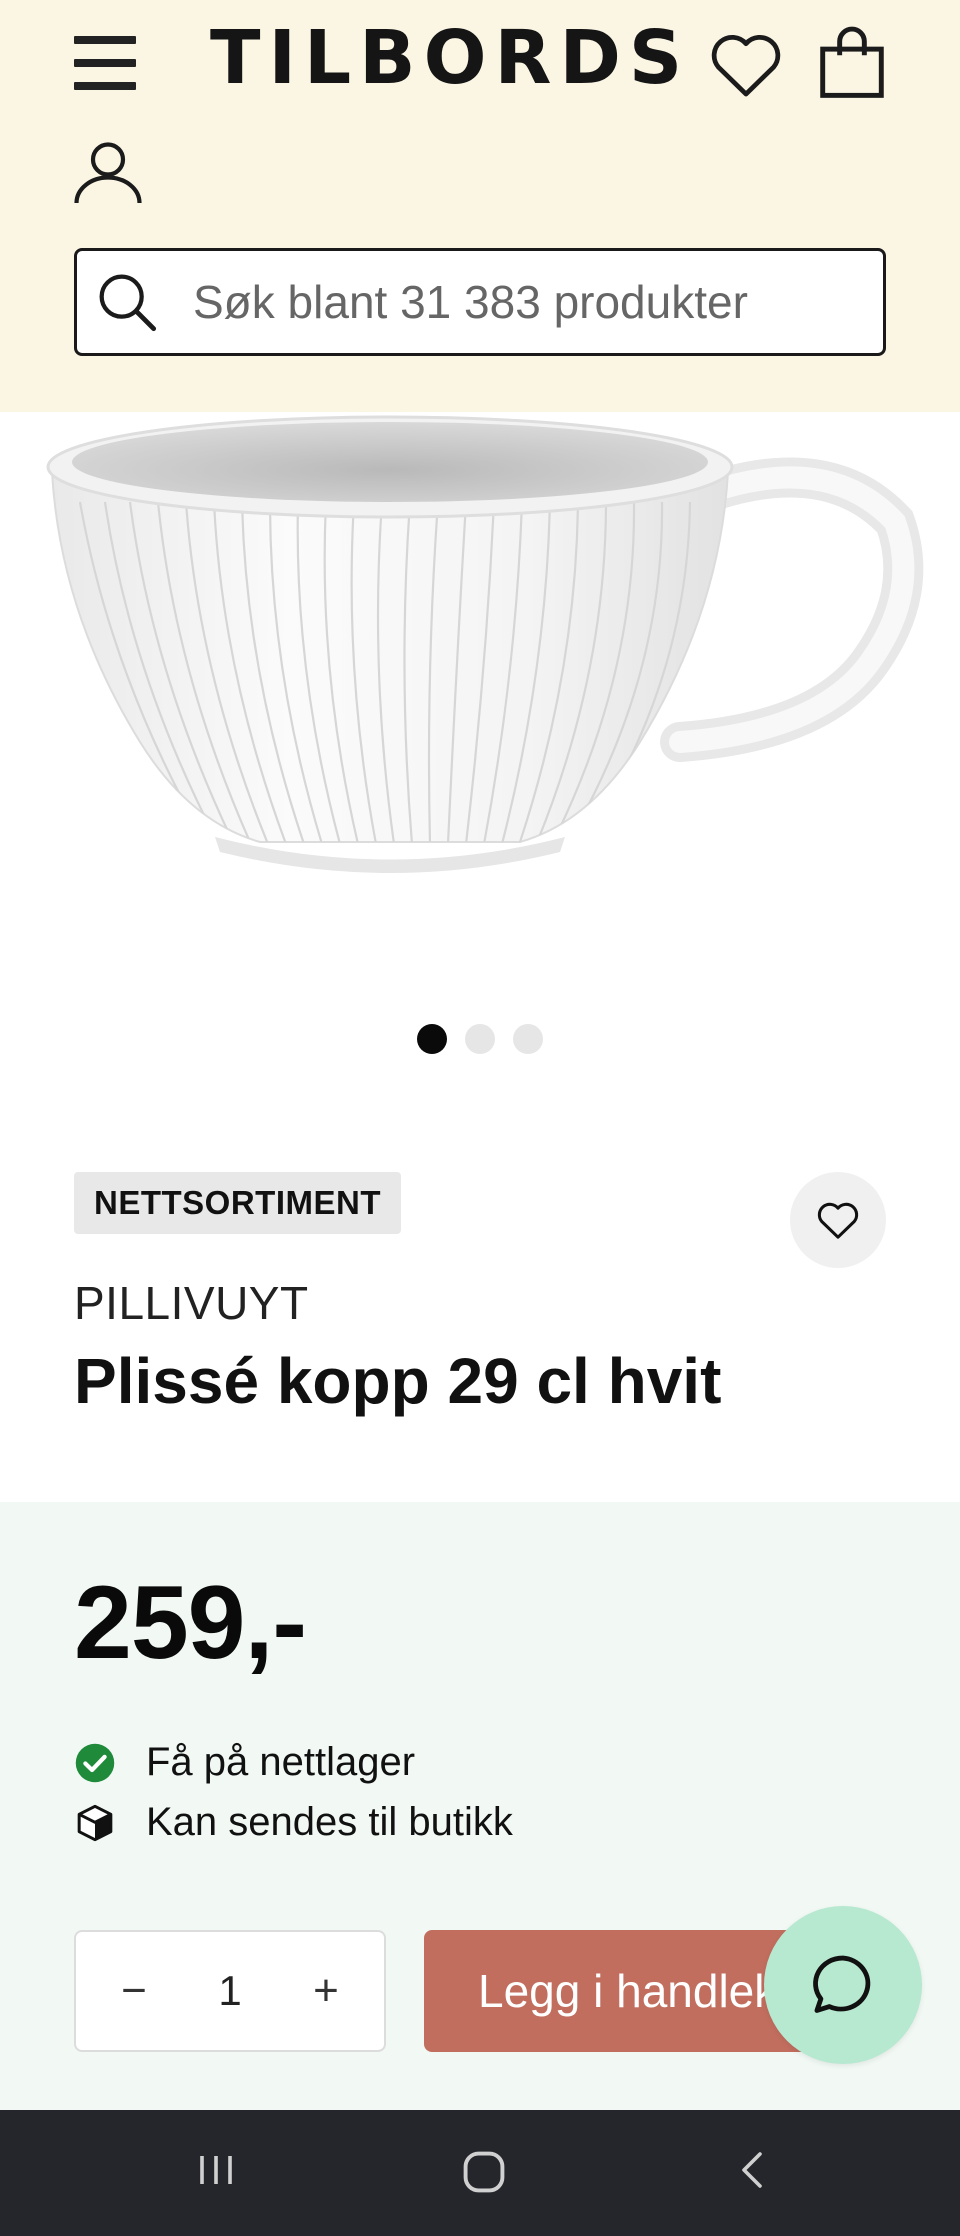 The image size is (960, 2236). Describe the element at coordinates (484, 2174) in the screenshot. I see `home-icon` at that location.